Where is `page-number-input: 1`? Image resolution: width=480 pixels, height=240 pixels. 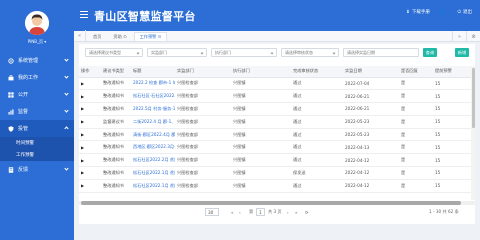
page-number-input: 1 is located at coordinates (260, 212).